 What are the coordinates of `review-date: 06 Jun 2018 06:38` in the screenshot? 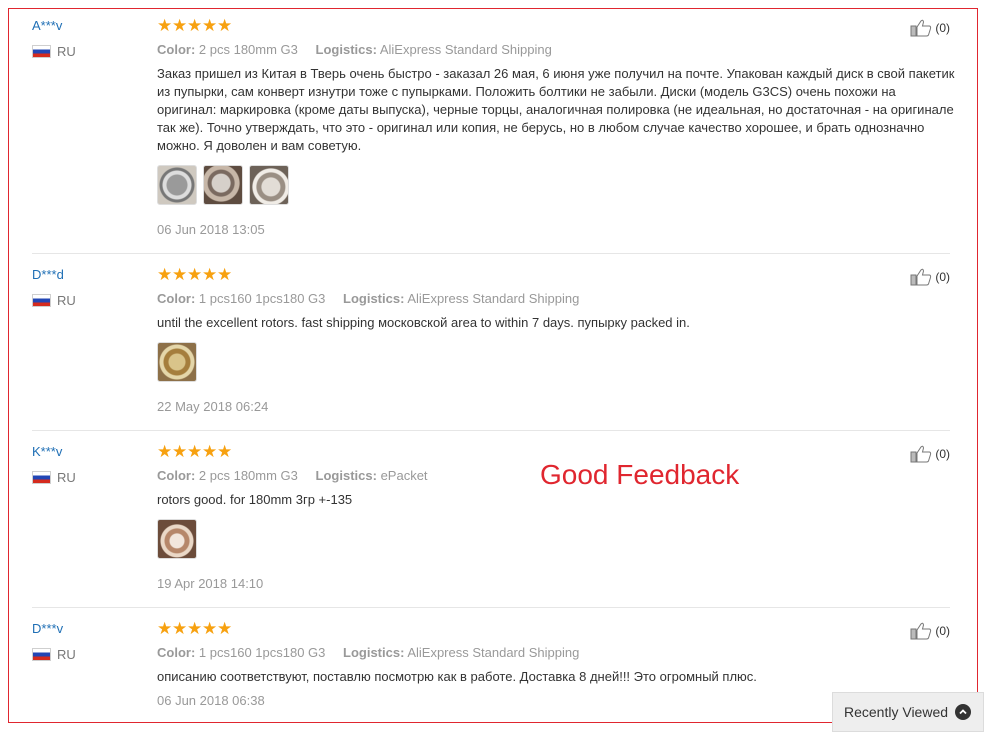 It's located at (211, 700).